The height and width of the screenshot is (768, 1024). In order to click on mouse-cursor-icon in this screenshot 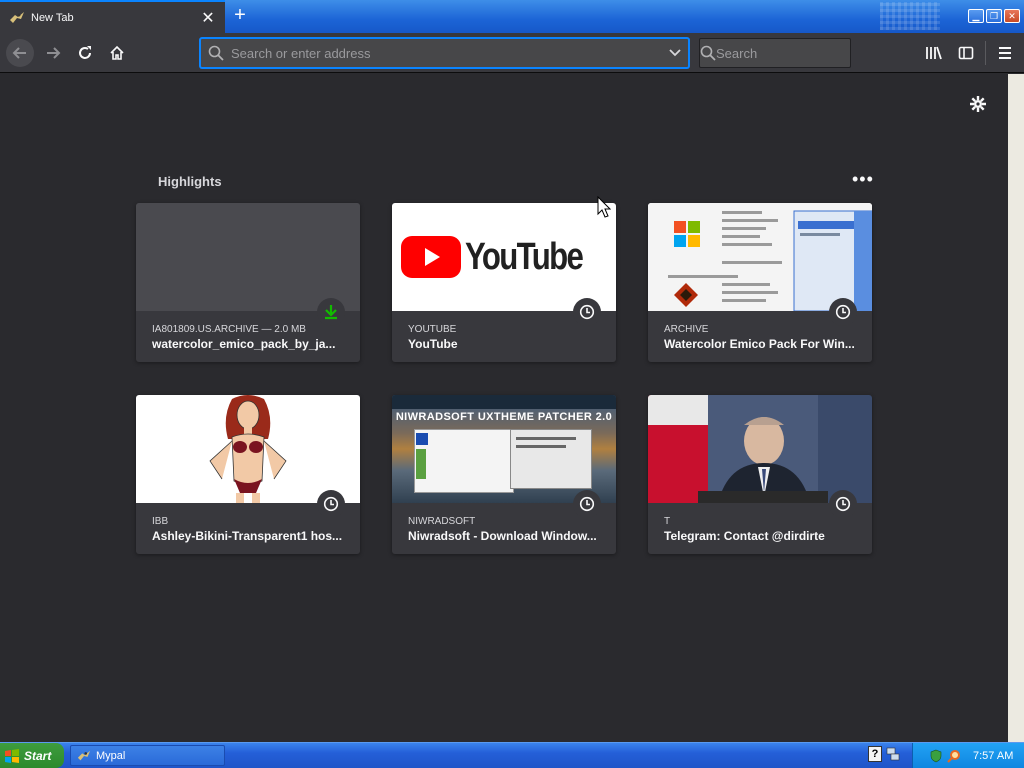, I will do `click(604, 207)`.